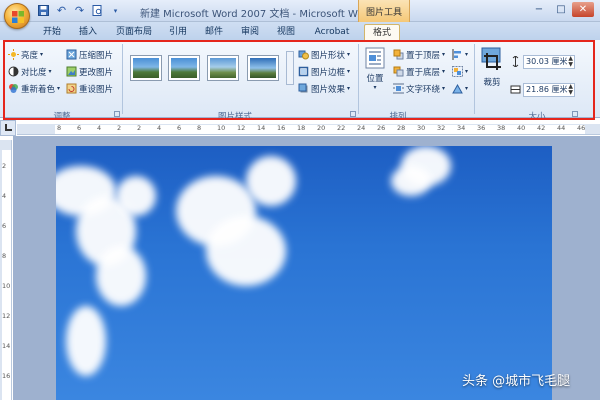 The height and width of the screenshot is (400, 600). What do you see at coordinates (460, 88) in the screenshot?
I see `rotate-button: ▾` at bounding box center [460, 88].